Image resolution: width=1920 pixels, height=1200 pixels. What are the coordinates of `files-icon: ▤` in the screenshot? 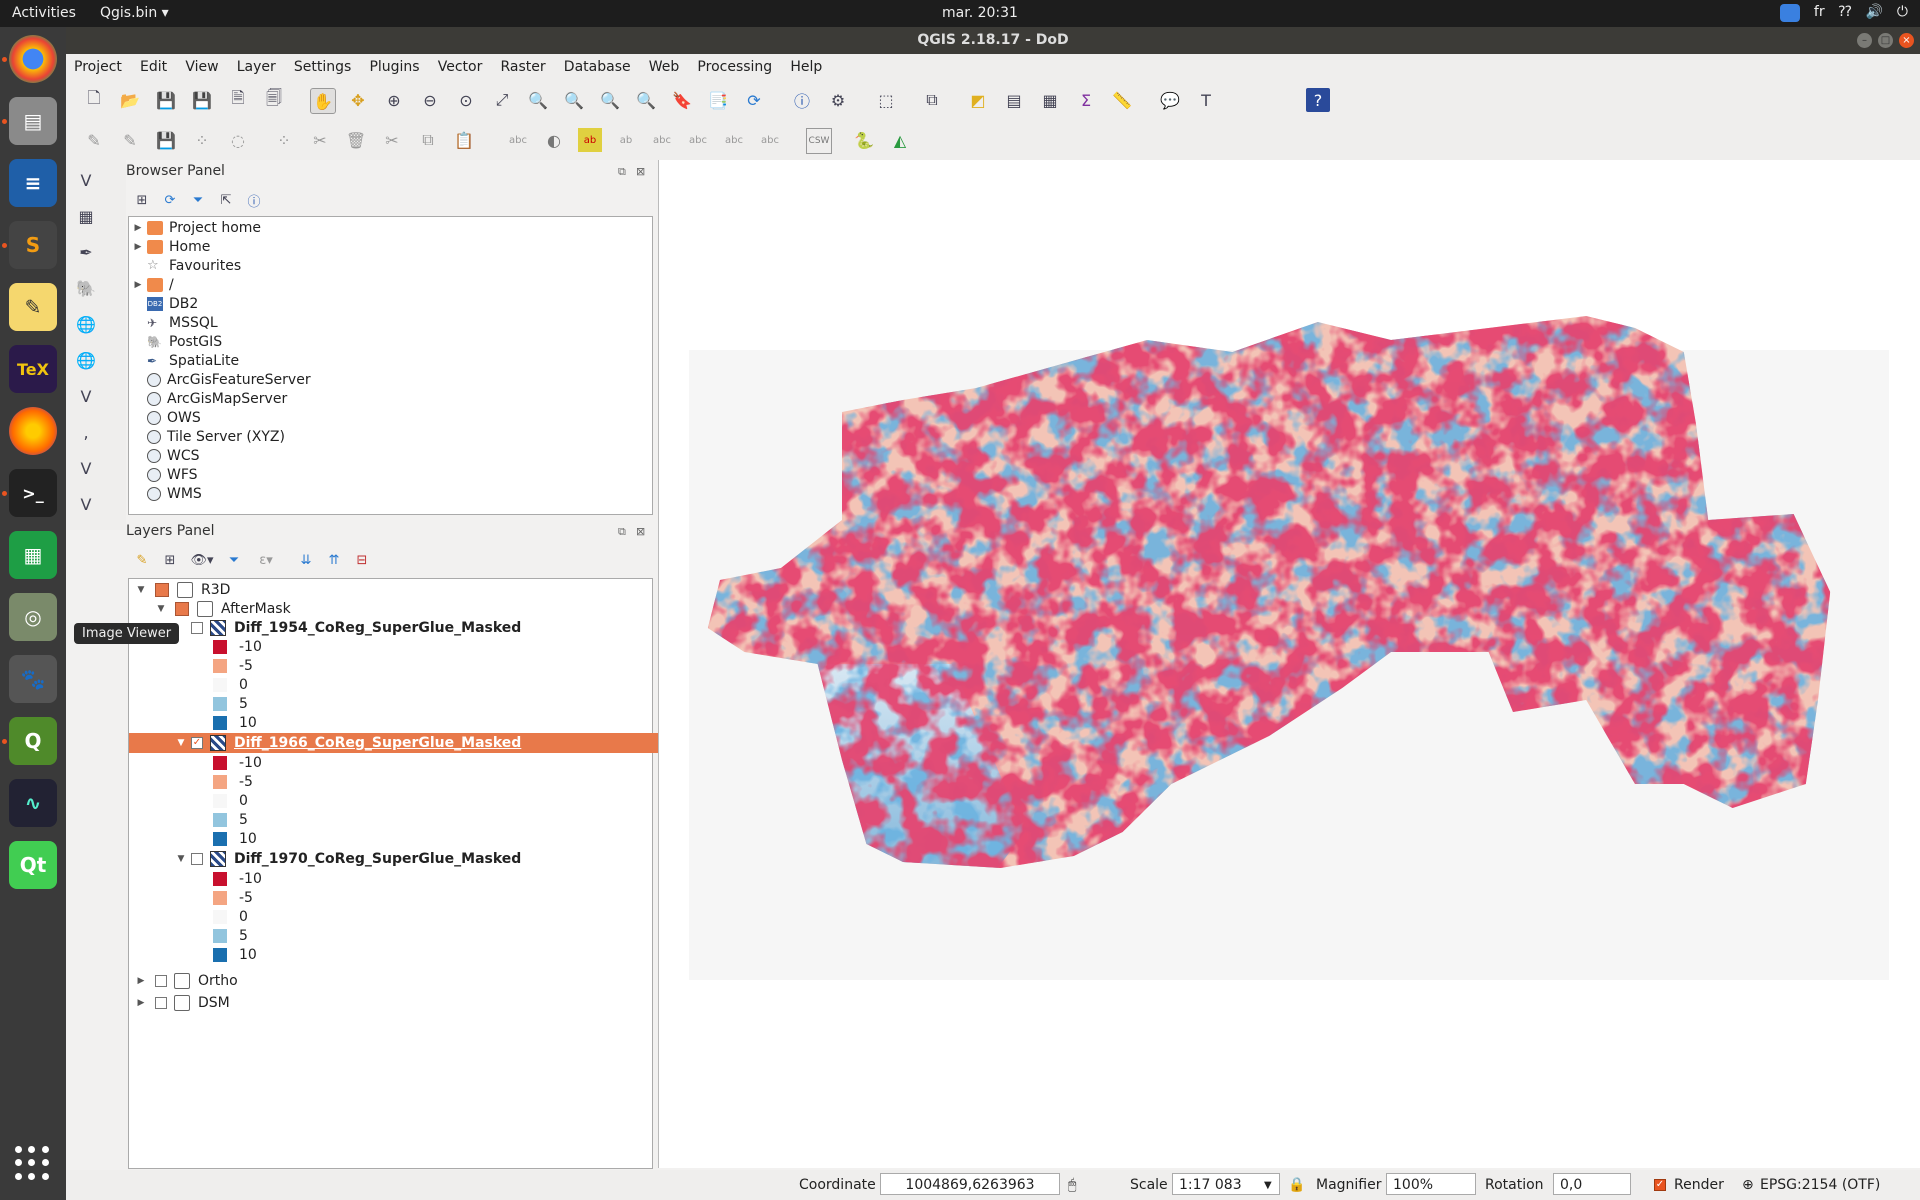 It's located at (33, 121).